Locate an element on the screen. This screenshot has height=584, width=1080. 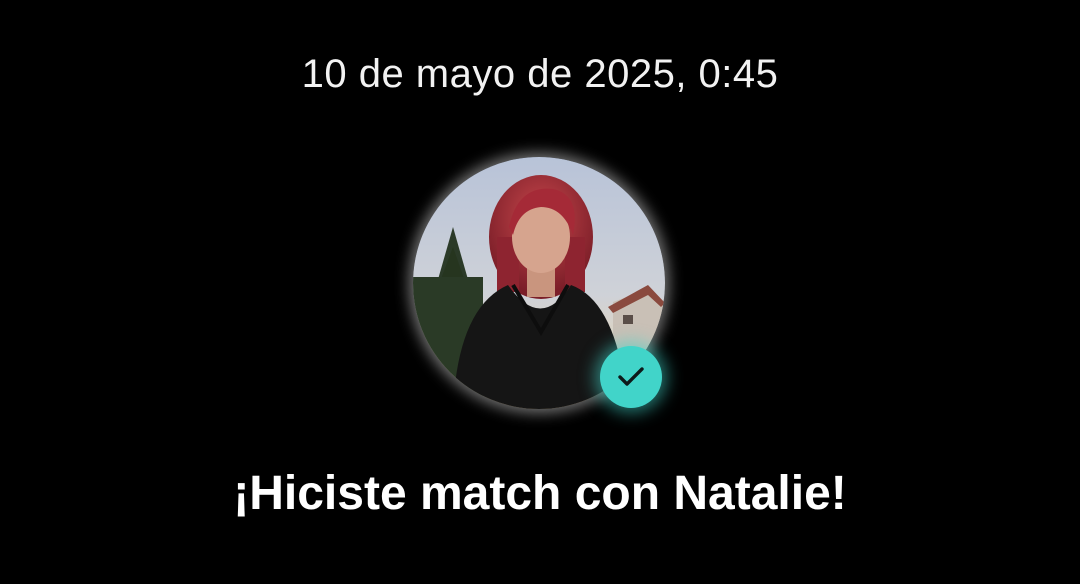
avatar-container is located at coordinates (539, 283).